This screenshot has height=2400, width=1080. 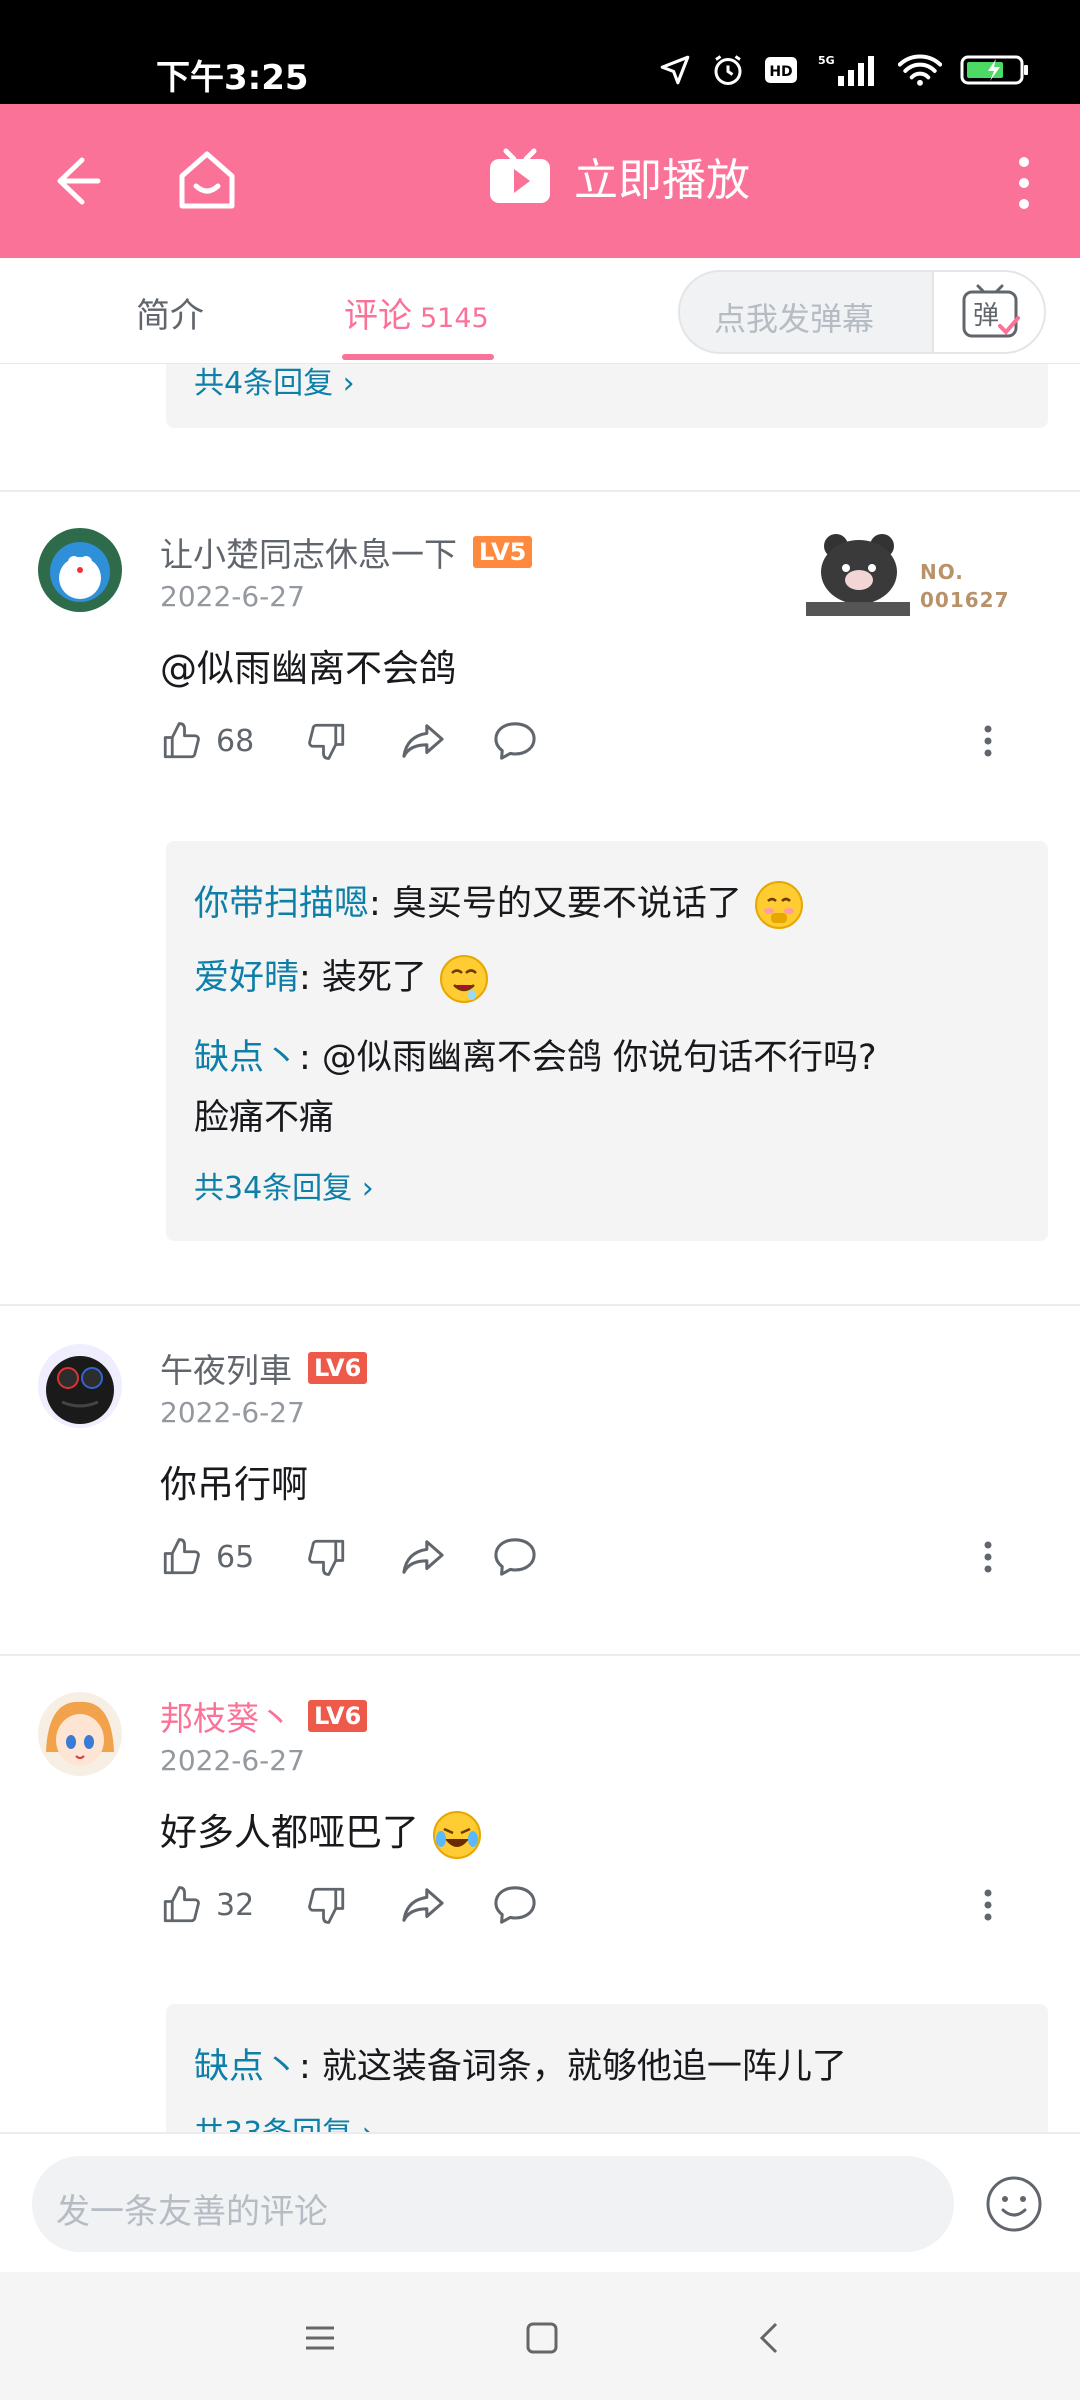 I want to click on view-replies-link: 共4条回复 ›, so click(x=274, y=383).